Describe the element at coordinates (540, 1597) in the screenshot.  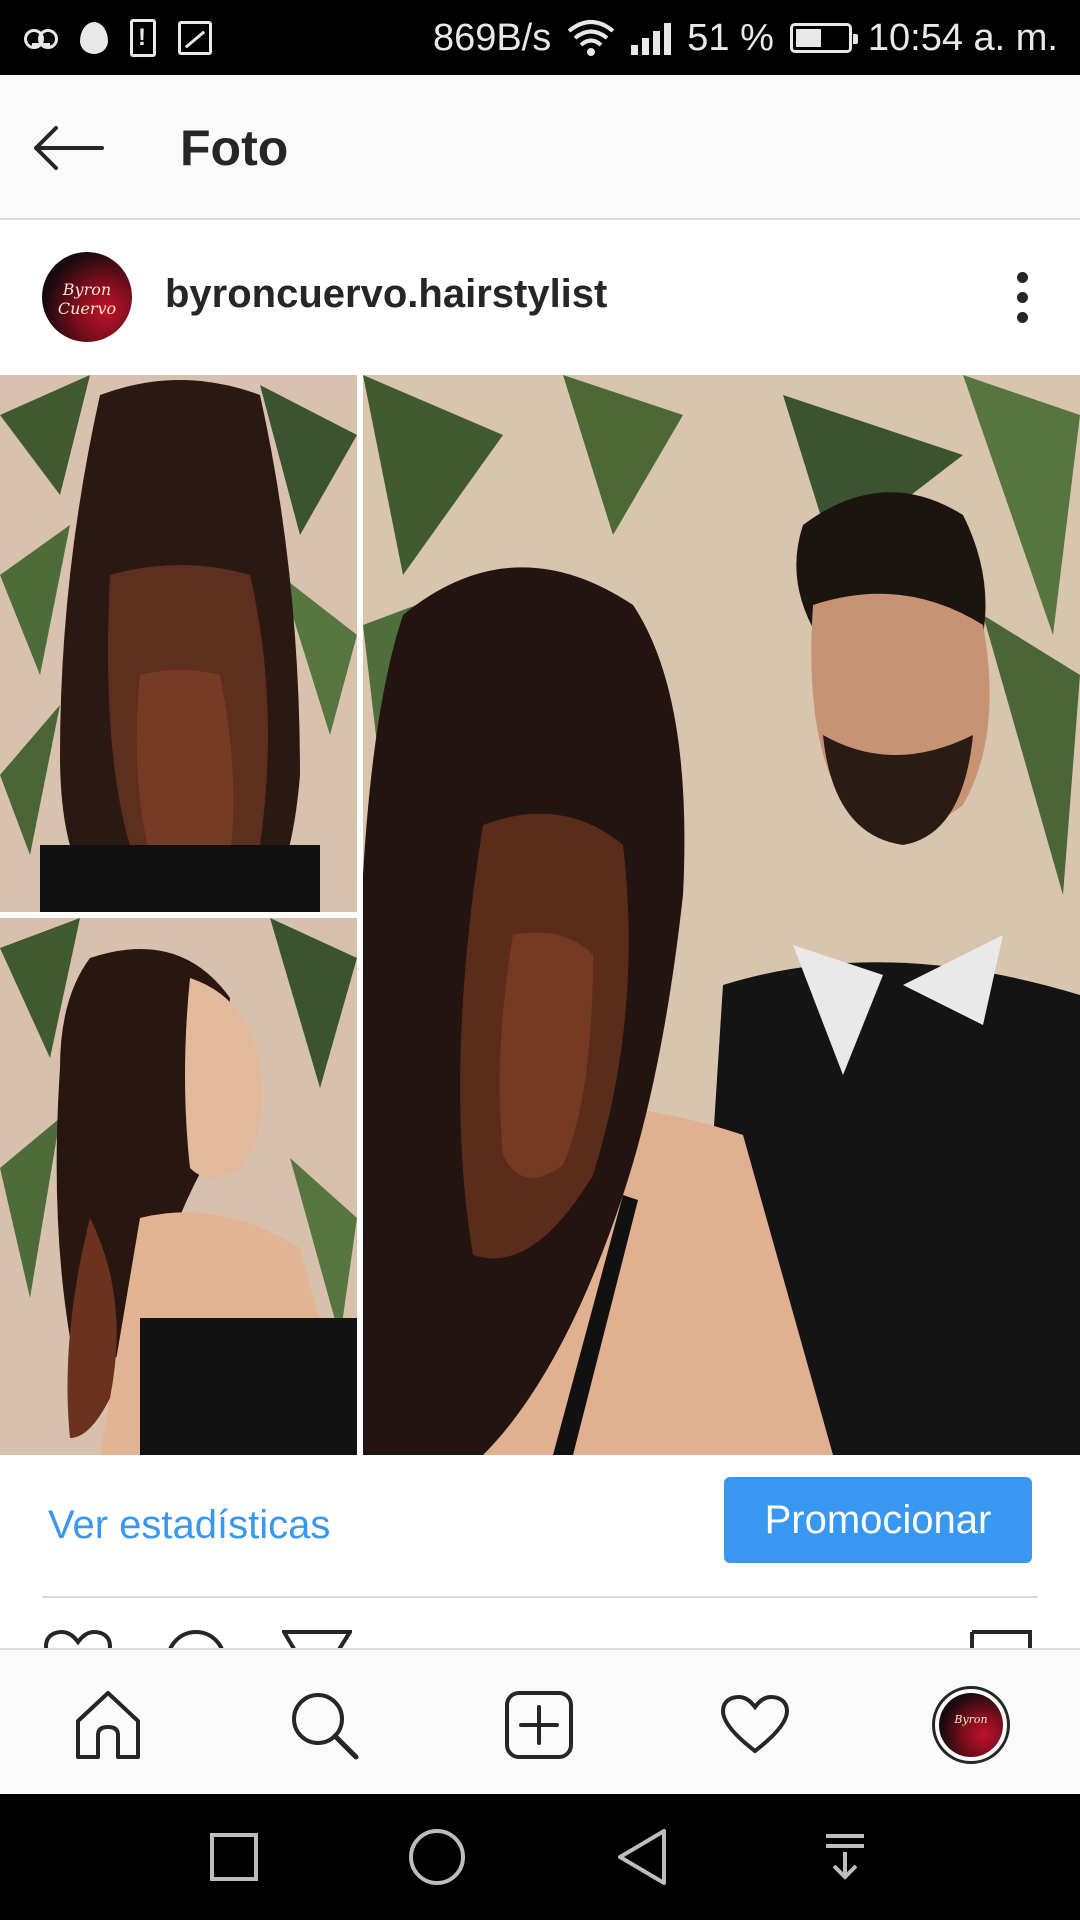
I see `divider` at that location.